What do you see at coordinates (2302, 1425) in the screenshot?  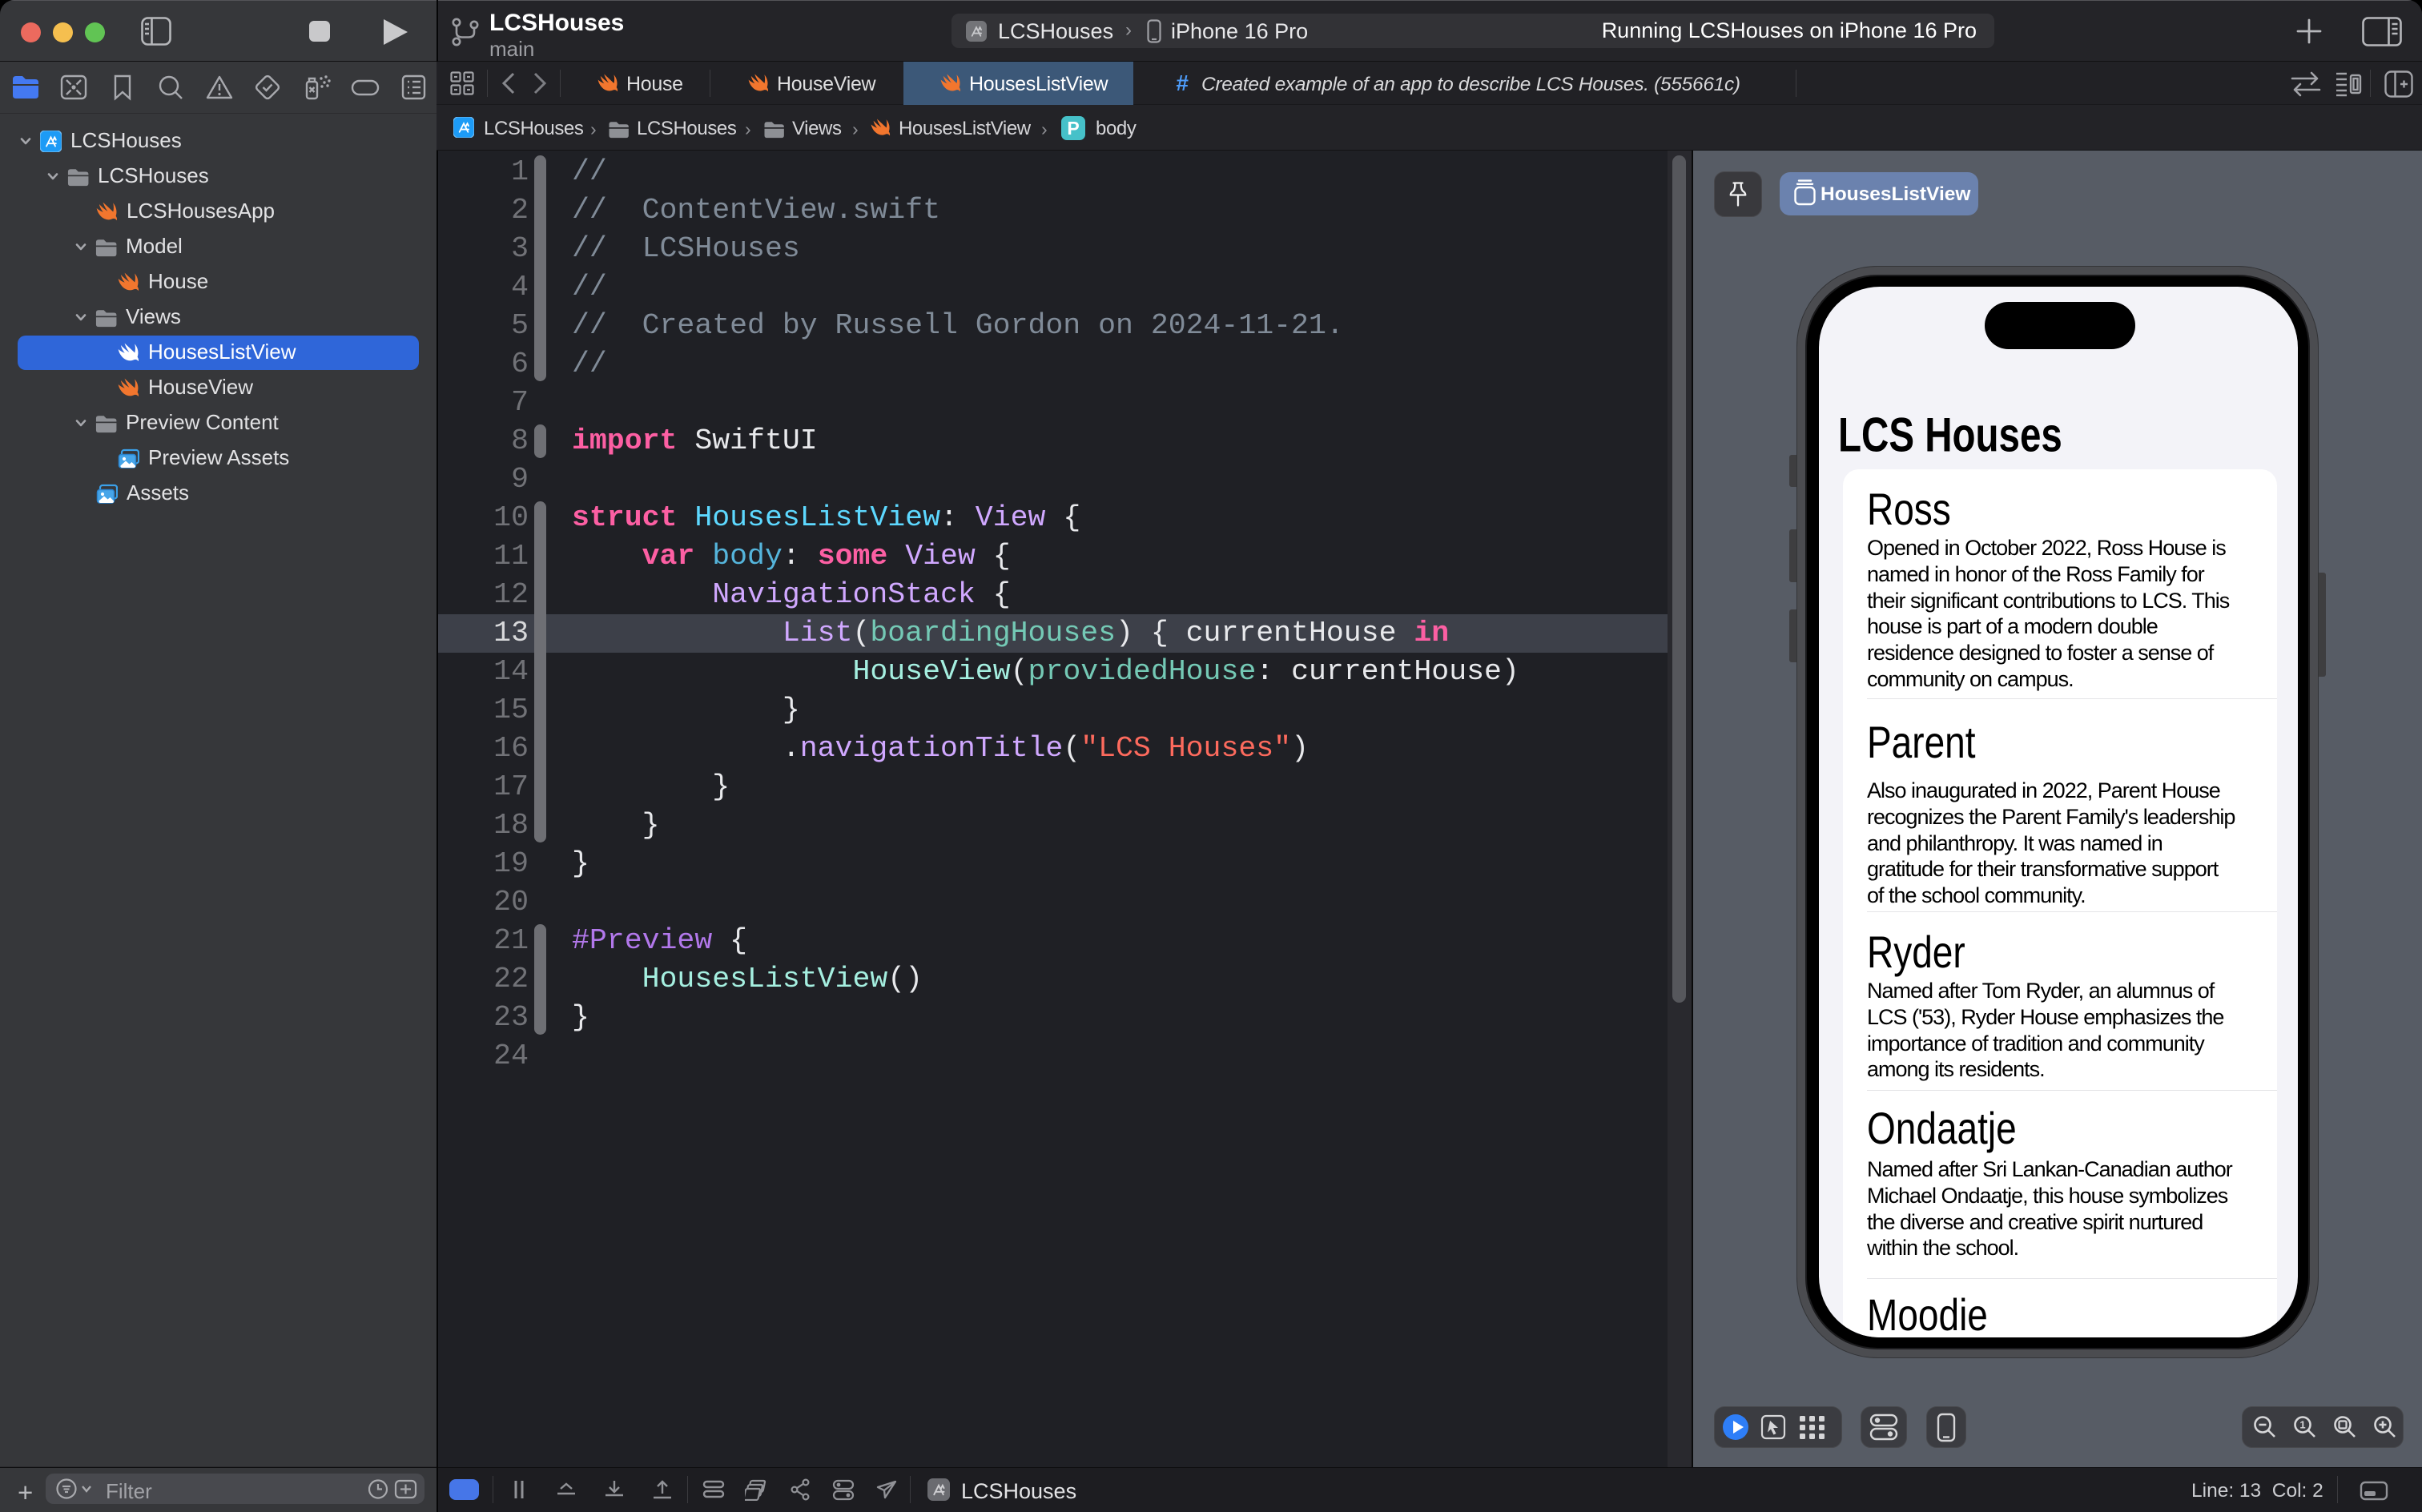 I see `svg-text: 1` at bounding box center [2302, 1425].